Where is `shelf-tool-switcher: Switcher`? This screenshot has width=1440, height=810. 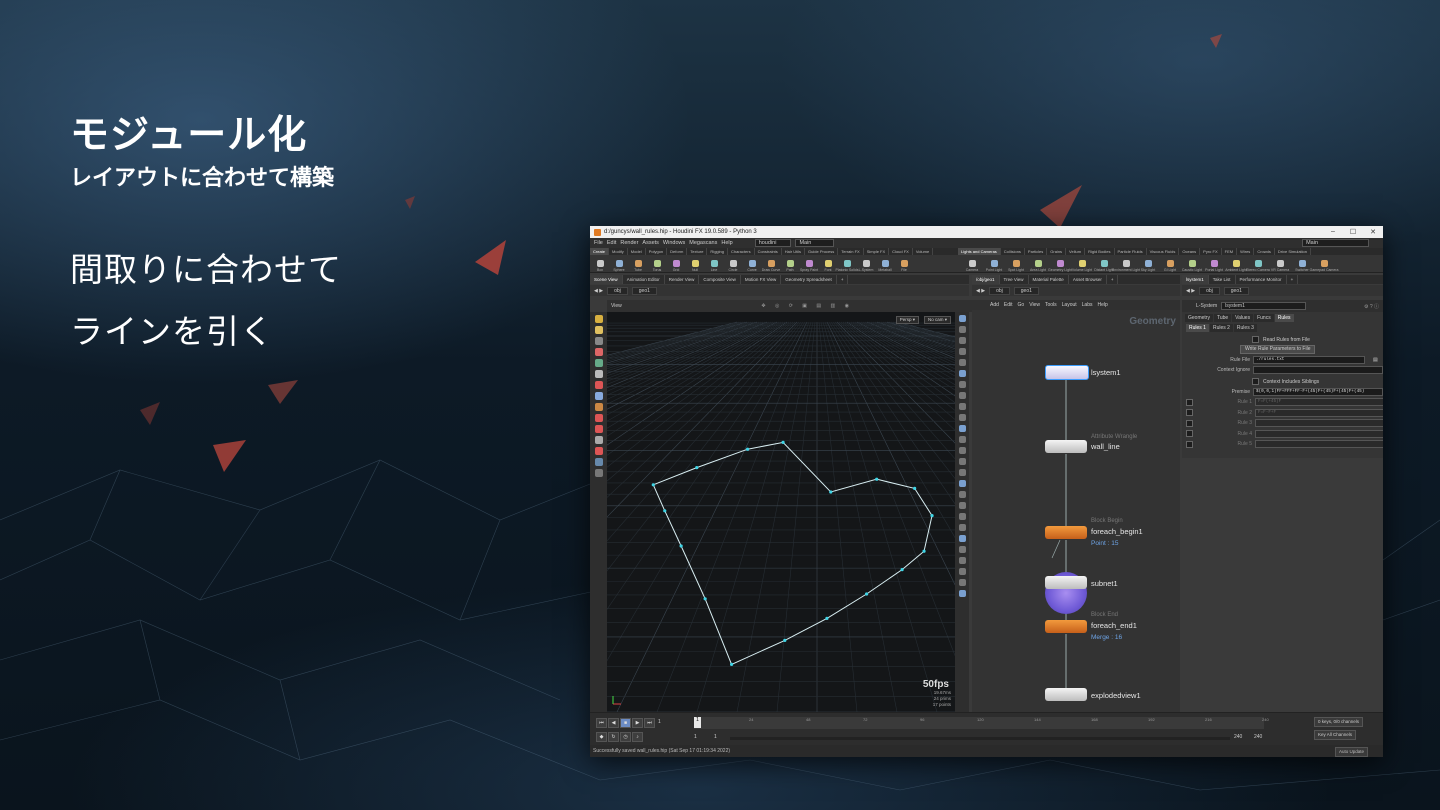
shelf-tool-switcher: Switcher is located at coordinates (1302, 266).